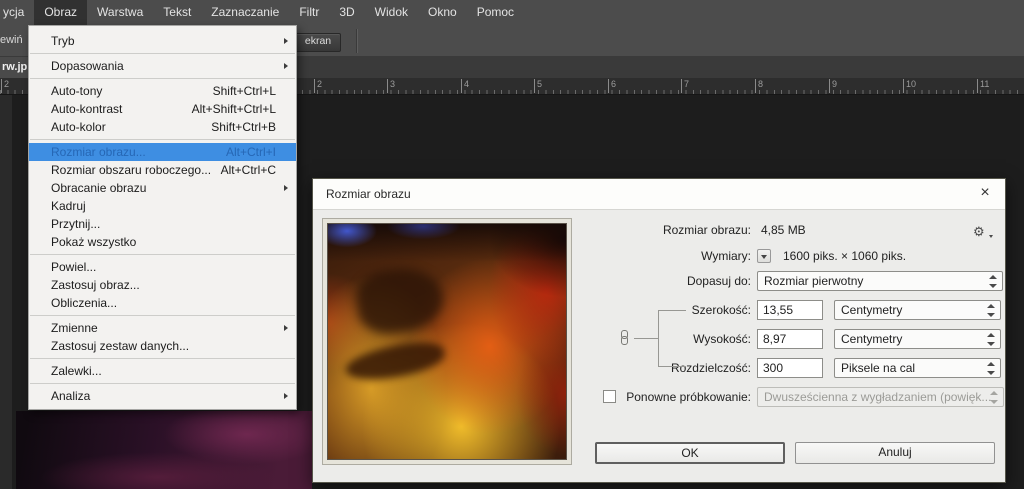 This screenshot has width=1024, height=489. What do you see at coordinates (538, 86) in the screenshot?
I see `ruler-number: 5` at bounding box center [538, 86].